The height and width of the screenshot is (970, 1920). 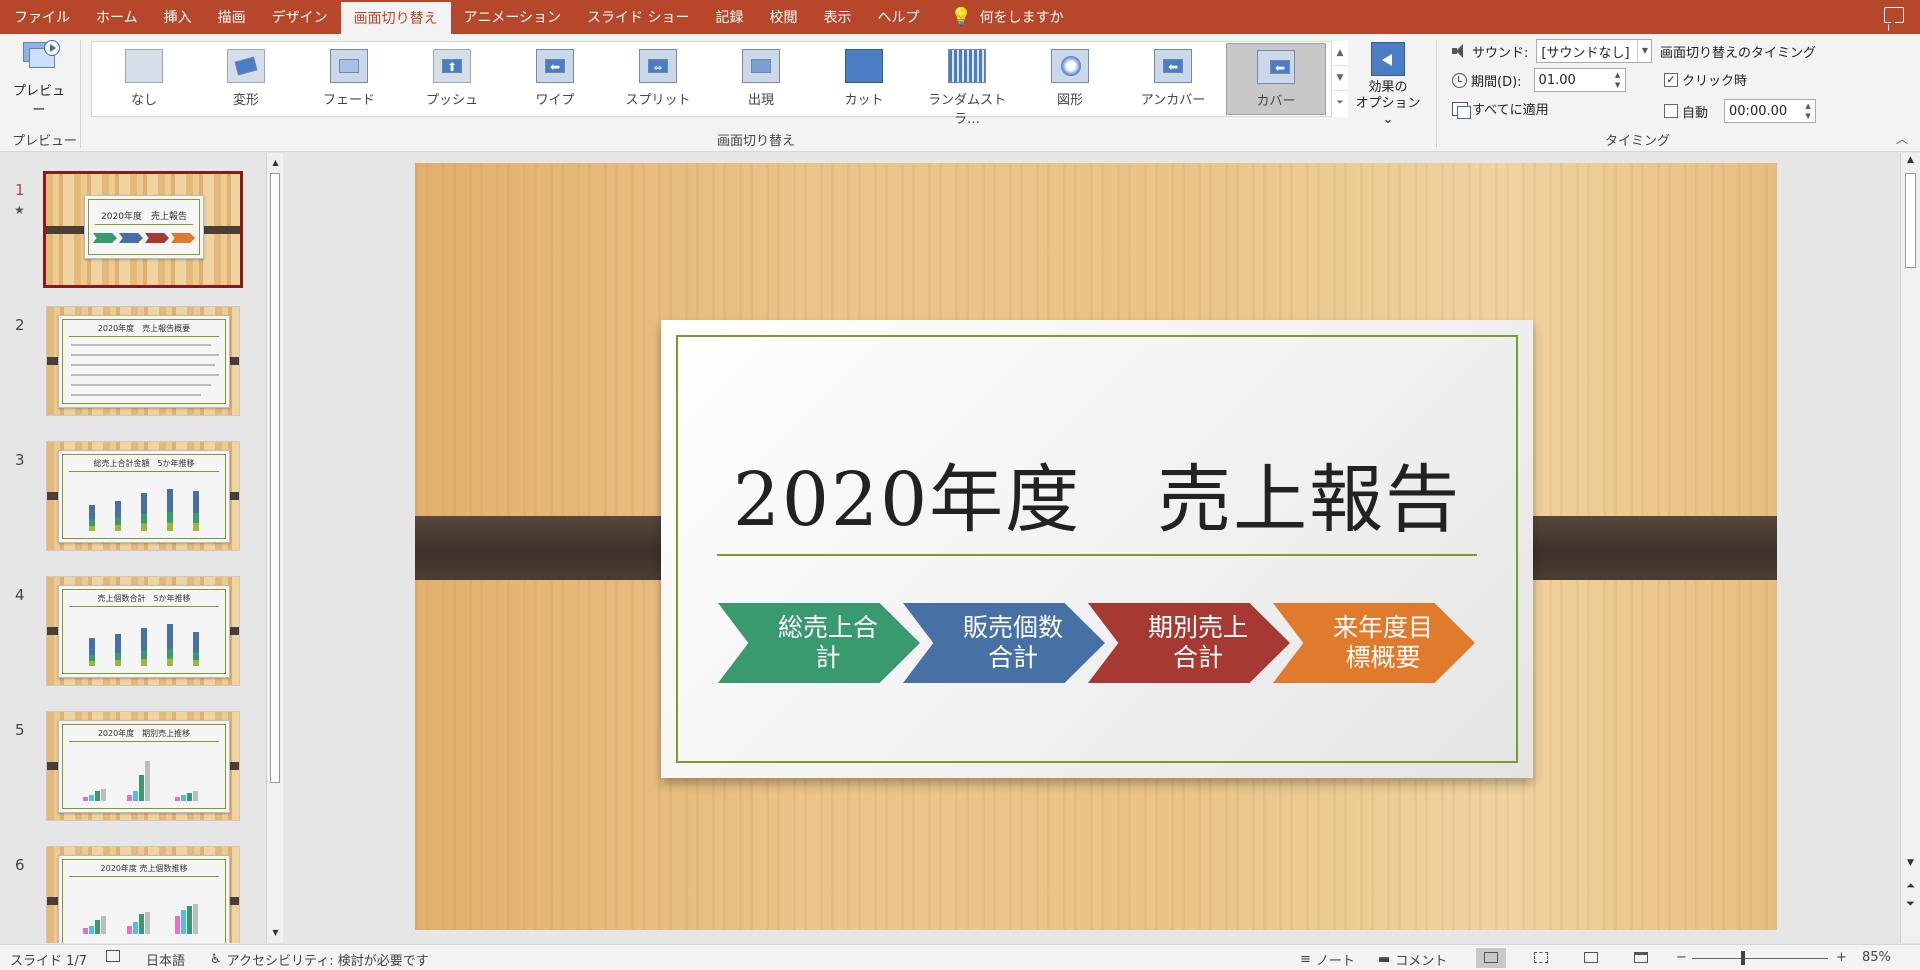 What do you see at coordinates (1894, 15) in the screenshot?
I see `comments-icon` at bounding box center [1894, 15].